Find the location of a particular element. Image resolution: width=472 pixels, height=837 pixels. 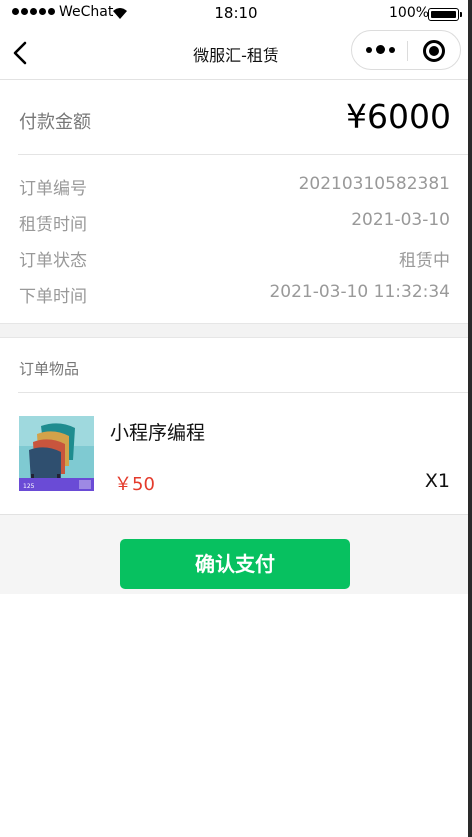

chair-image-icon: 125 is located at coordinates (56, 453).